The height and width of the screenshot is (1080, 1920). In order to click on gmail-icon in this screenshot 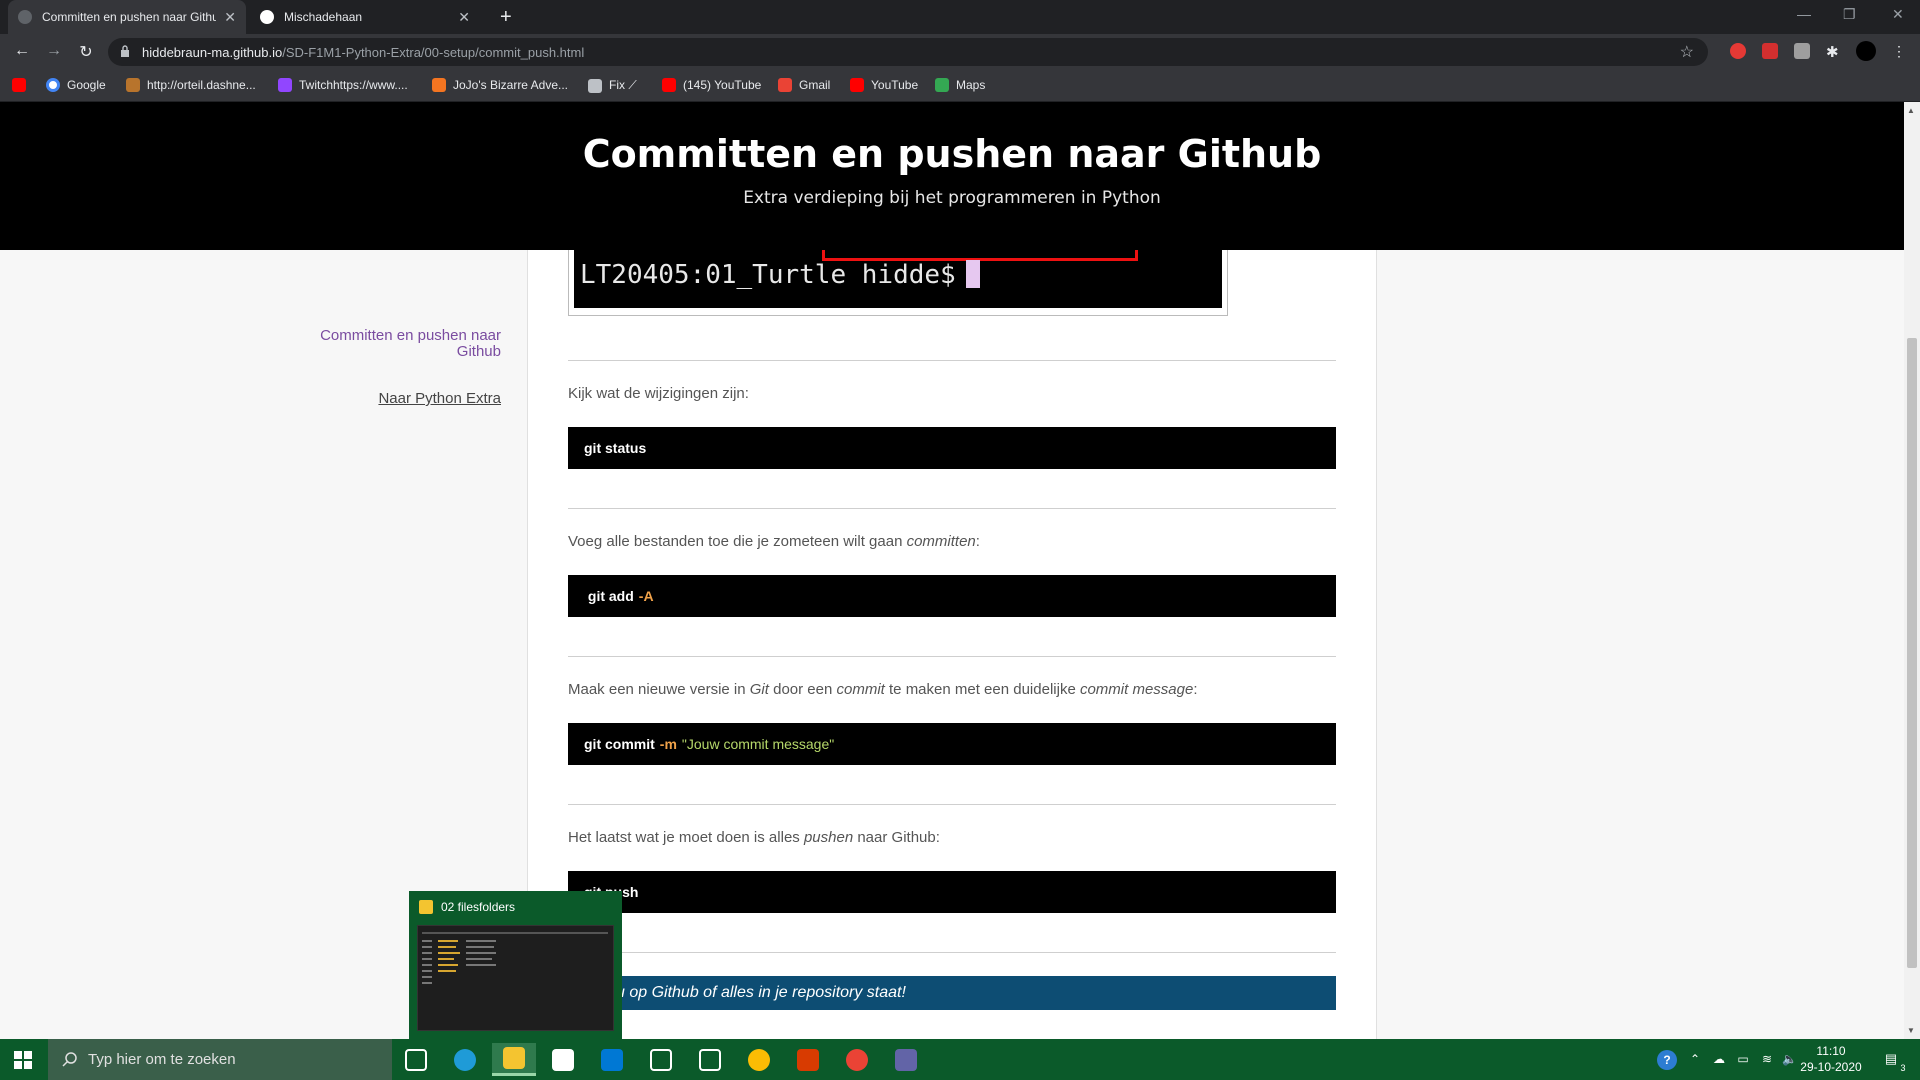, I will do `click(785, 85)`.